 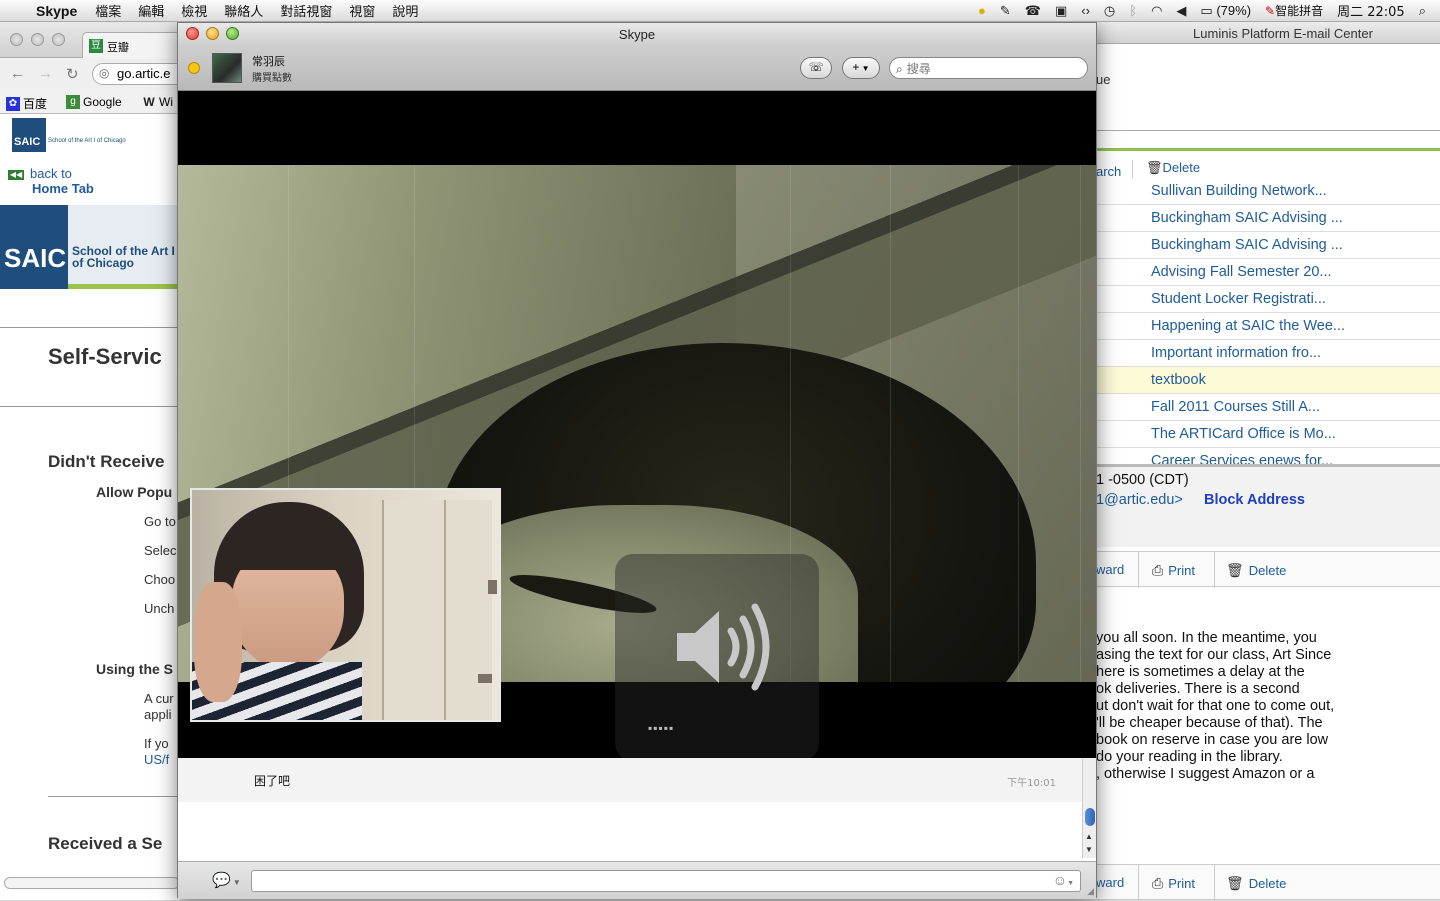 I want to click on forward-arrow-icon: →, so click(x=45, y=73).